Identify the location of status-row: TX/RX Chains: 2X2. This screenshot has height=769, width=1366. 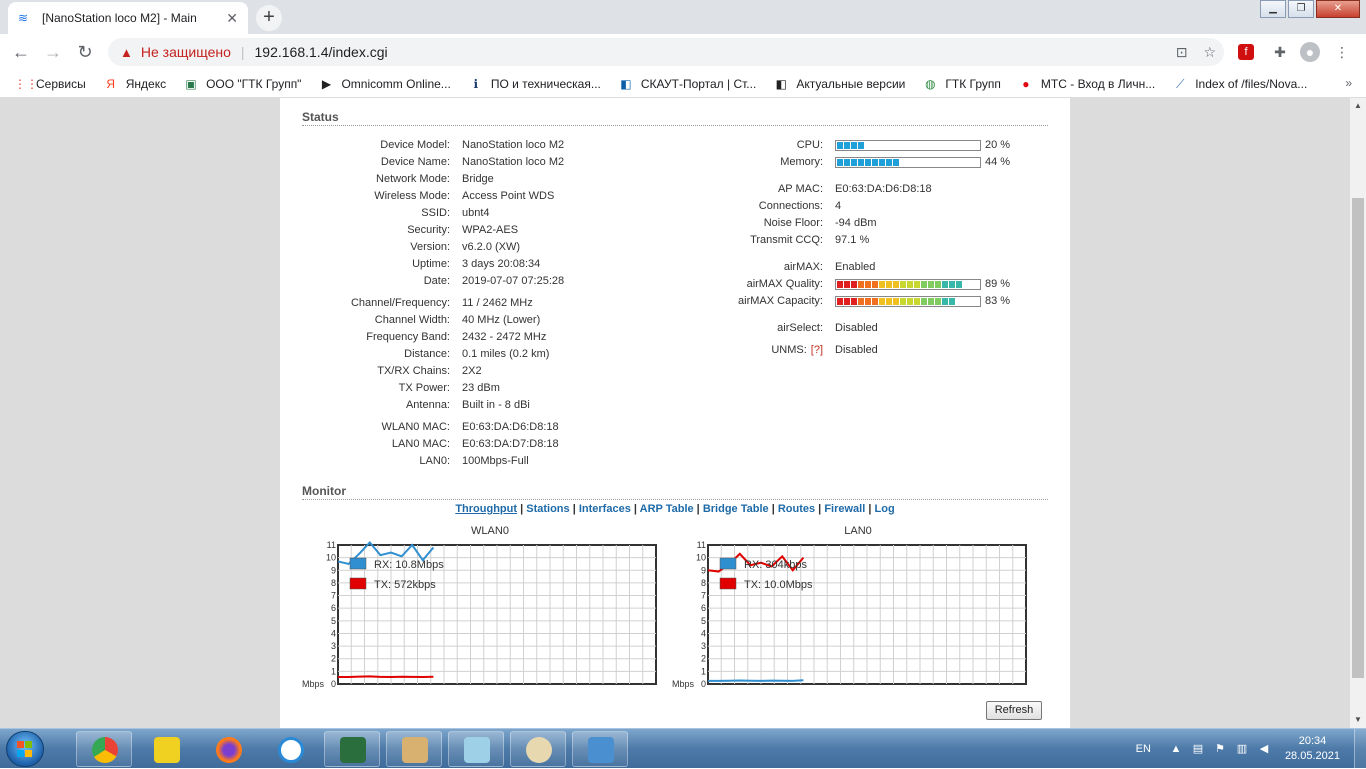
(400, 371).